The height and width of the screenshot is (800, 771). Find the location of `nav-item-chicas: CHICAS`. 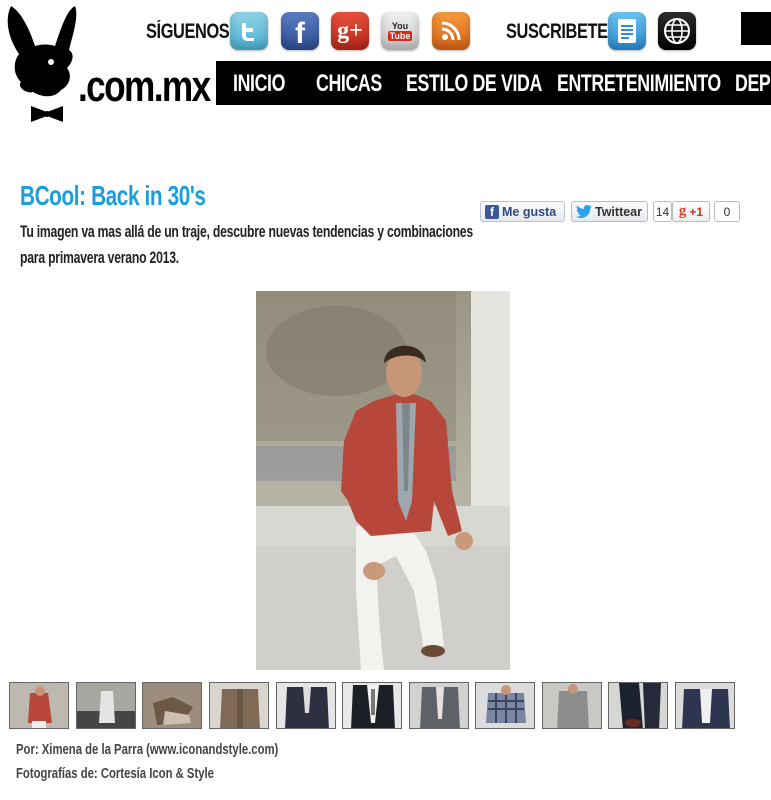

nav-item-chicas: CHICAS is located at coordinates (349, 84).